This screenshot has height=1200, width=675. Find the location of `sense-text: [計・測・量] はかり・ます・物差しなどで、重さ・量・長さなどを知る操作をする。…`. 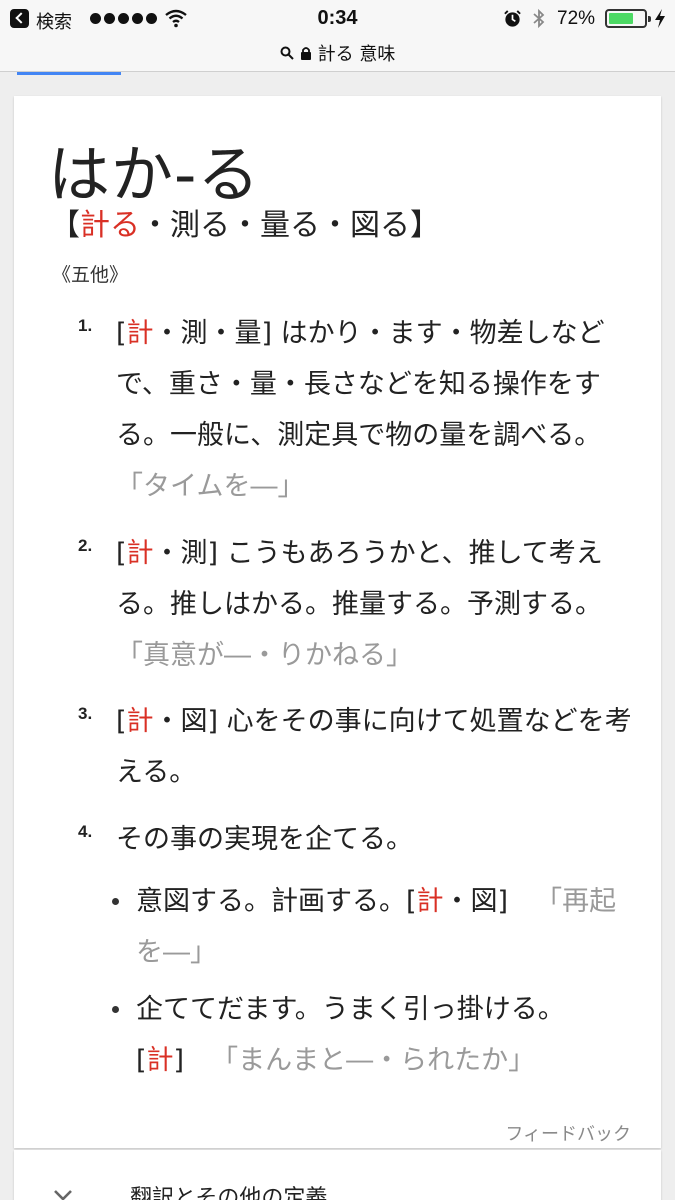

sense-text: [計・測・量] はかり・ます・物差しなどで、重さ・量・長さなどを知る操作をする。… is located at coordinates (360, 410).